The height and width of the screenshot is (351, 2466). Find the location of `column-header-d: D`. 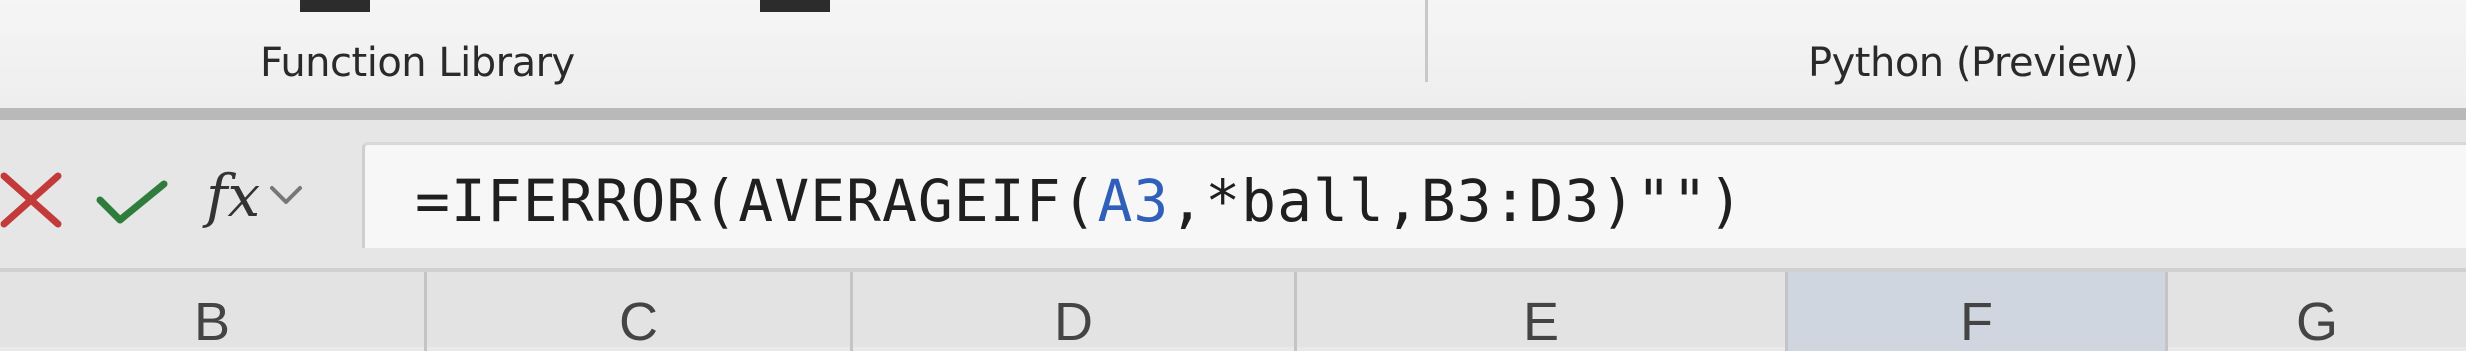

column-header-d: D is located at coordinates (1073, 311).